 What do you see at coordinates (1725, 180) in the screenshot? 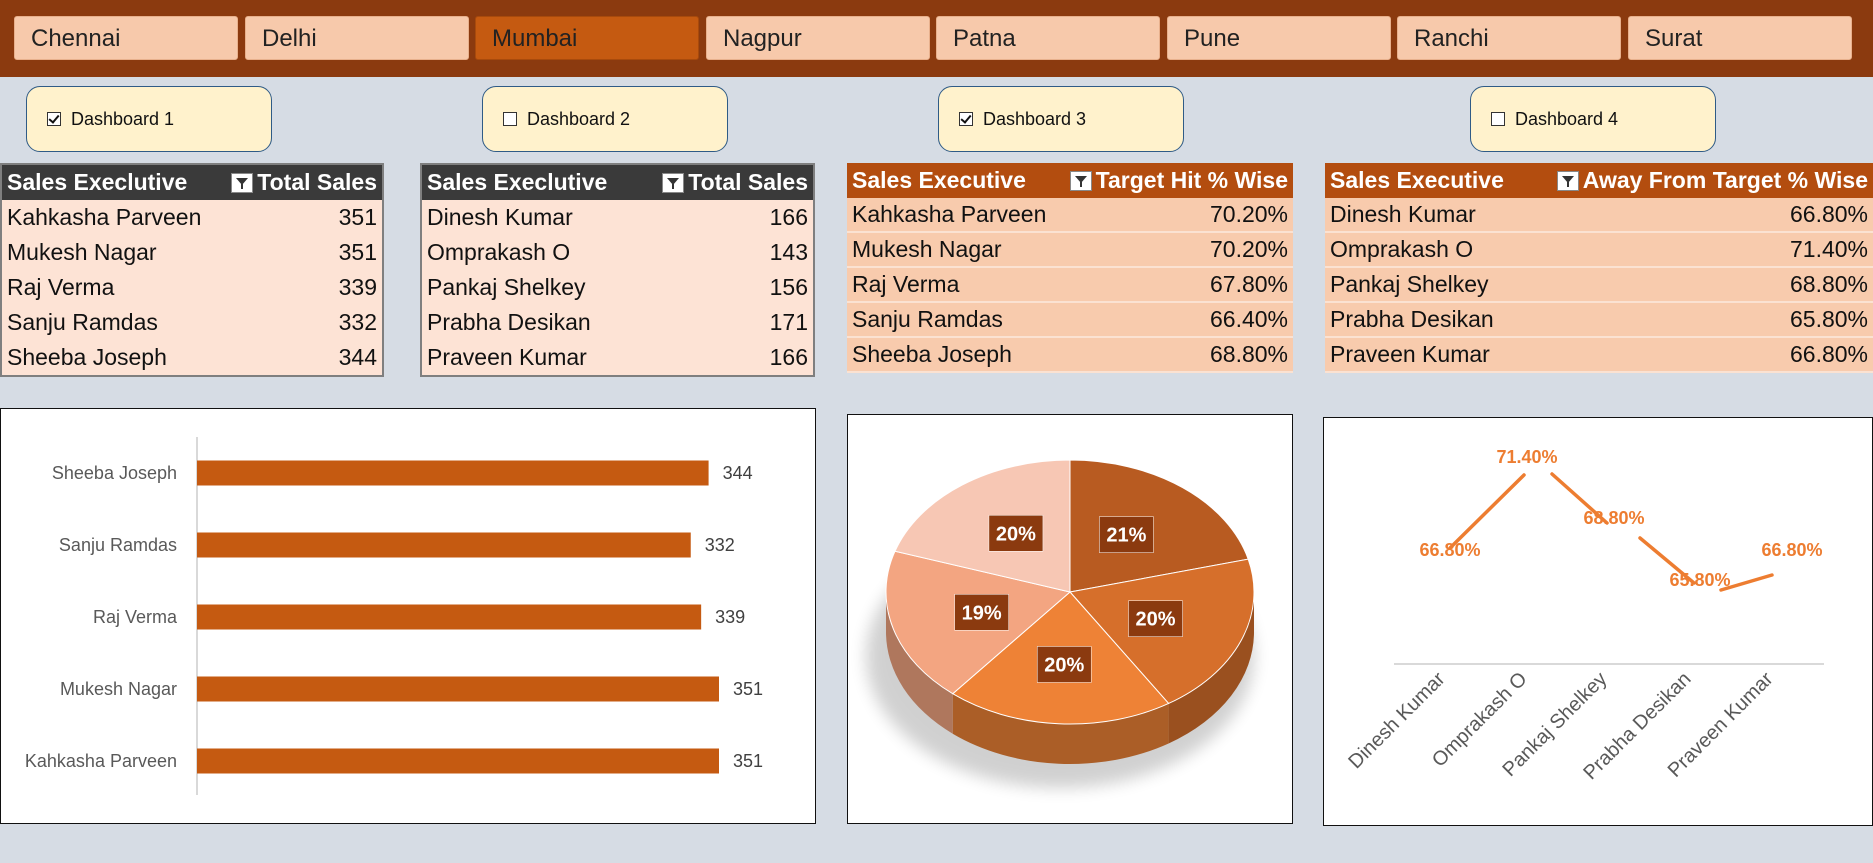
I see `column-header-value: Away From Target % Wise` at bounding box center [1725, 180].